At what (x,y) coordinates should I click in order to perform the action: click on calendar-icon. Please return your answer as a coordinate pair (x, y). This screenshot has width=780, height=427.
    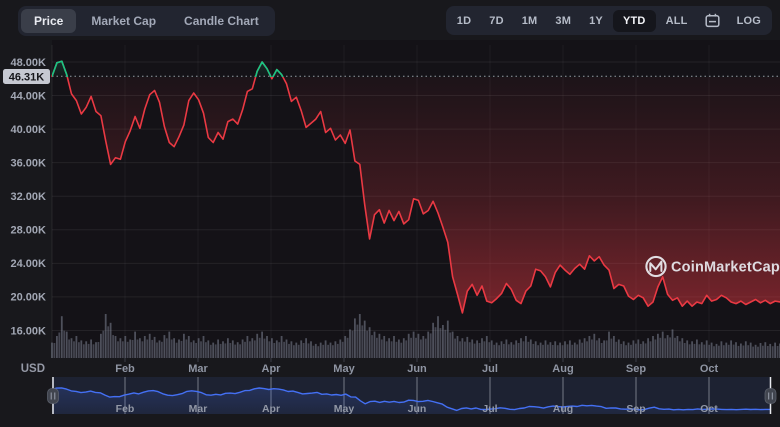
    Looking at the image, I should click on (712, 20).